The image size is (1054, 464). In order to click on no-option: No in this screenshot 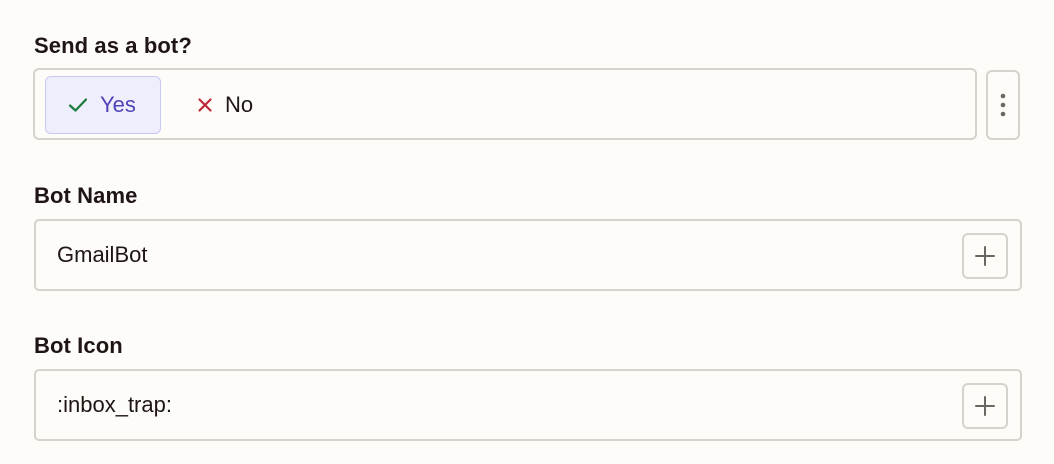, I will do `click(247, 105)`.